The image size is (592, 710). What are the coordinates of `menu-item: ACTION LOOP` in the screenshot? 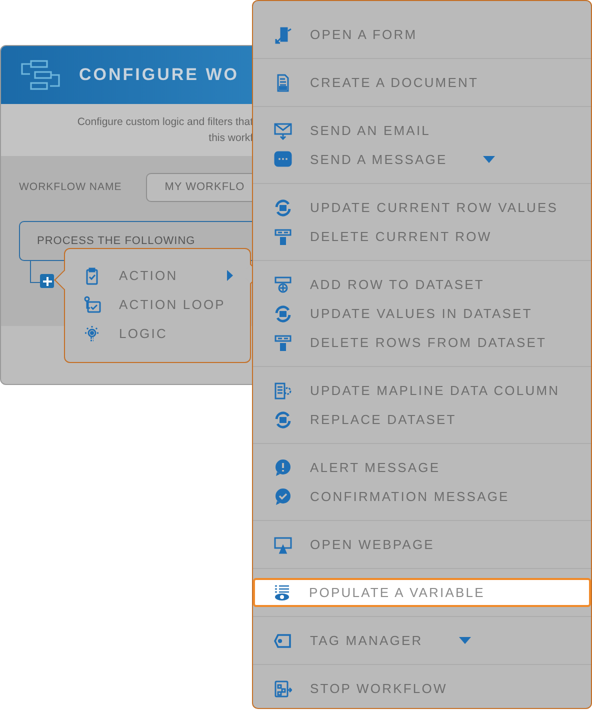 It's located at (158, 304).